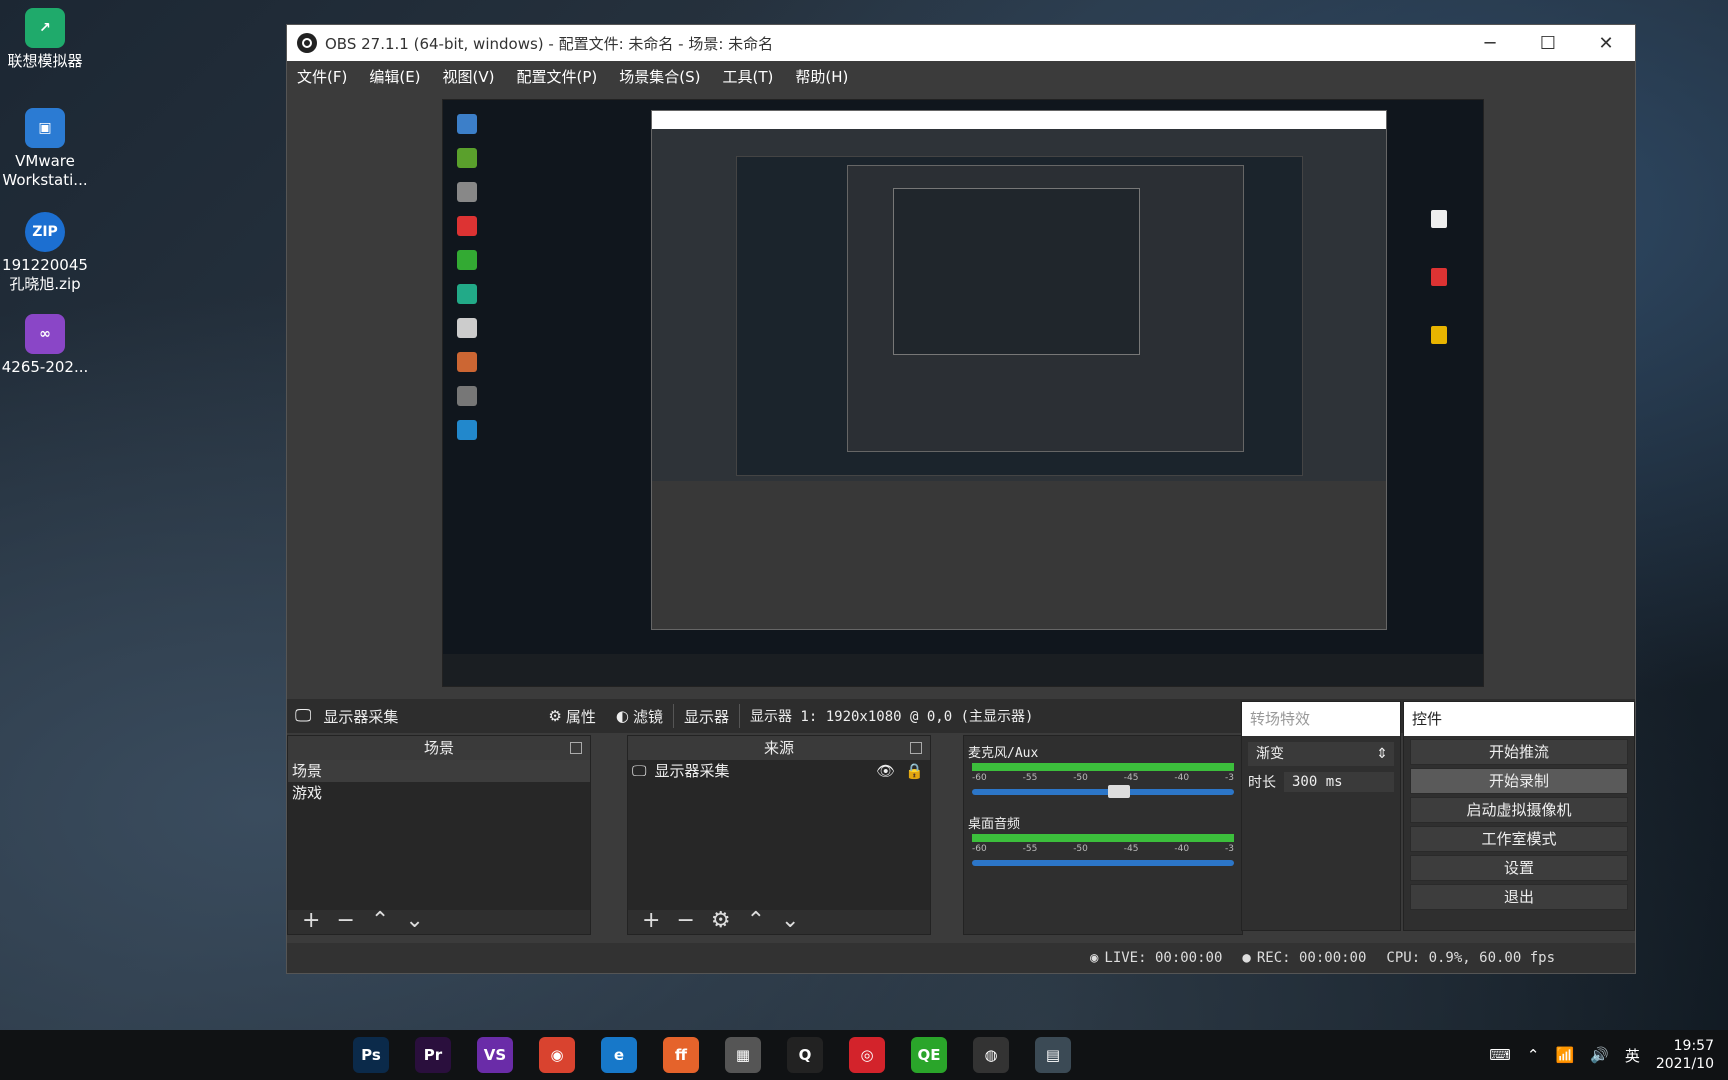 This screenshot has height=1080, width=1728. Describe the element at coordinates (433, 1055) in the screenshot. I see `premiere-icon: Pr` at that location.